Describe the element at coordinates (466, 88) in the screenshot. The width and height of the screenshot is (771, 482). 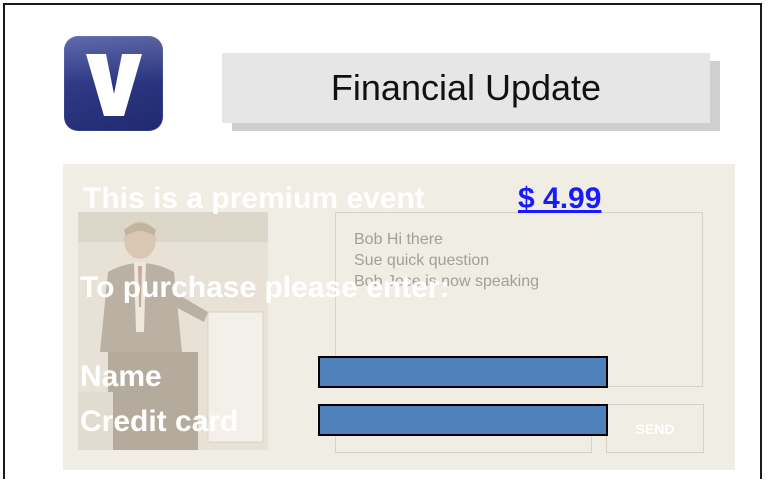
I see `page-title: Financial Update` at that location.